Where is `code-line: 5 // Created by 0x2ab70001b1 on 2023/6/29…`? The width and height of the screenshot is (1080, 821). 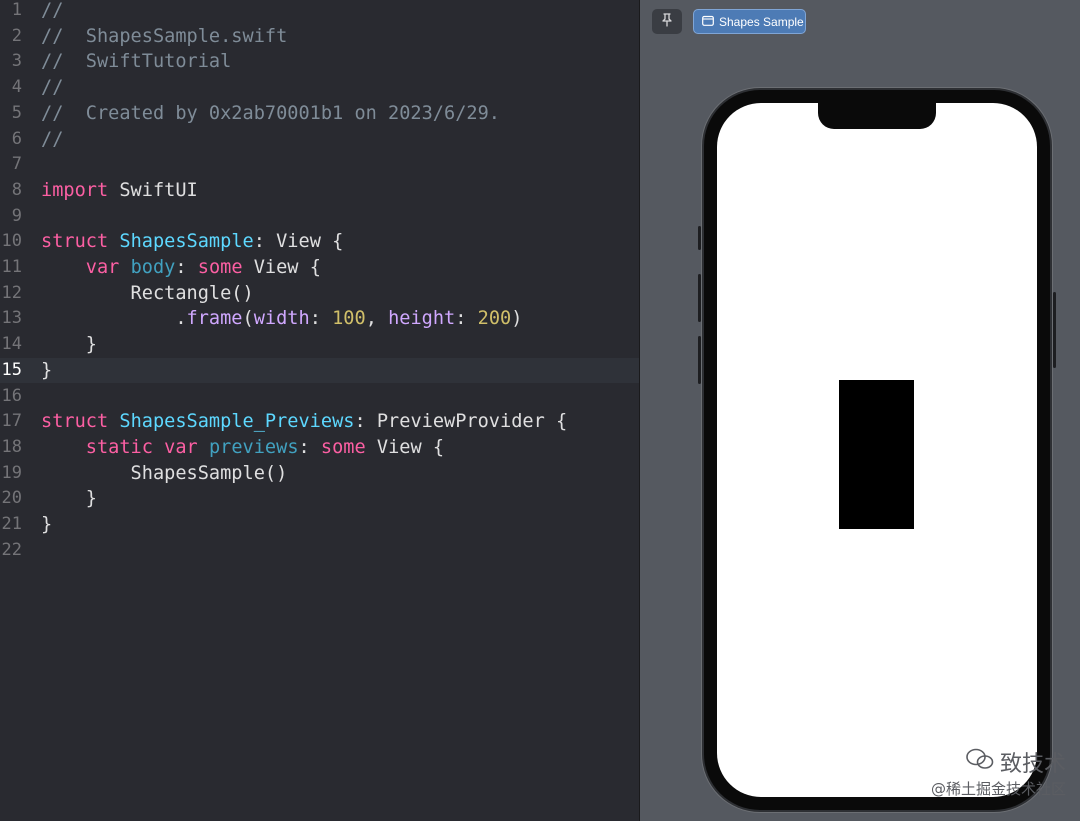 code-line: 5 // Created by 0x2ab70001b1 on 2023/6/29… is located at coordinates (319, 114).